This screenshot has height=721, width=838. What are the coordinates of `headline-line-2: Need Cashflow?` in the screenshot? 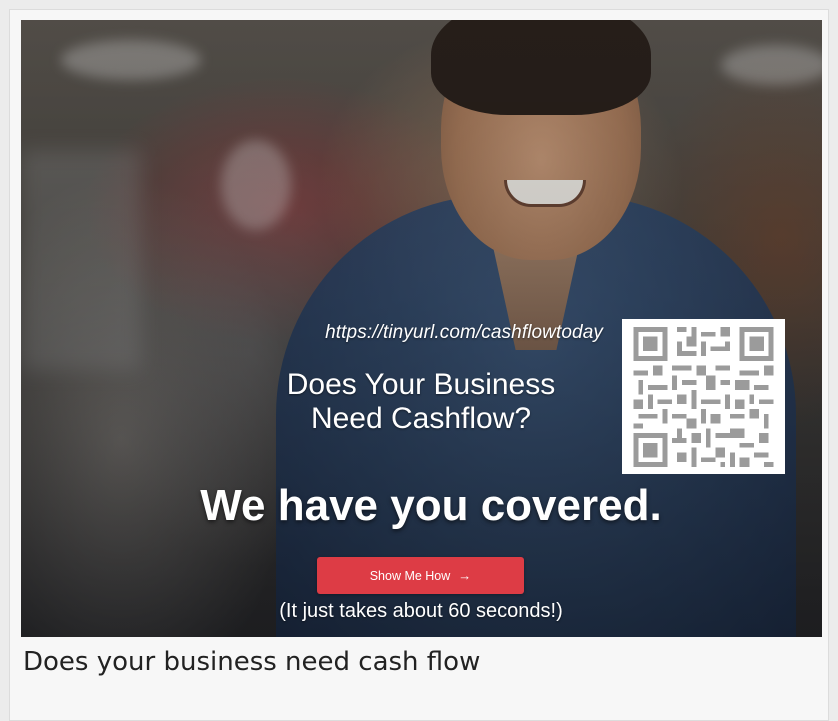 It's located at (421, 418).